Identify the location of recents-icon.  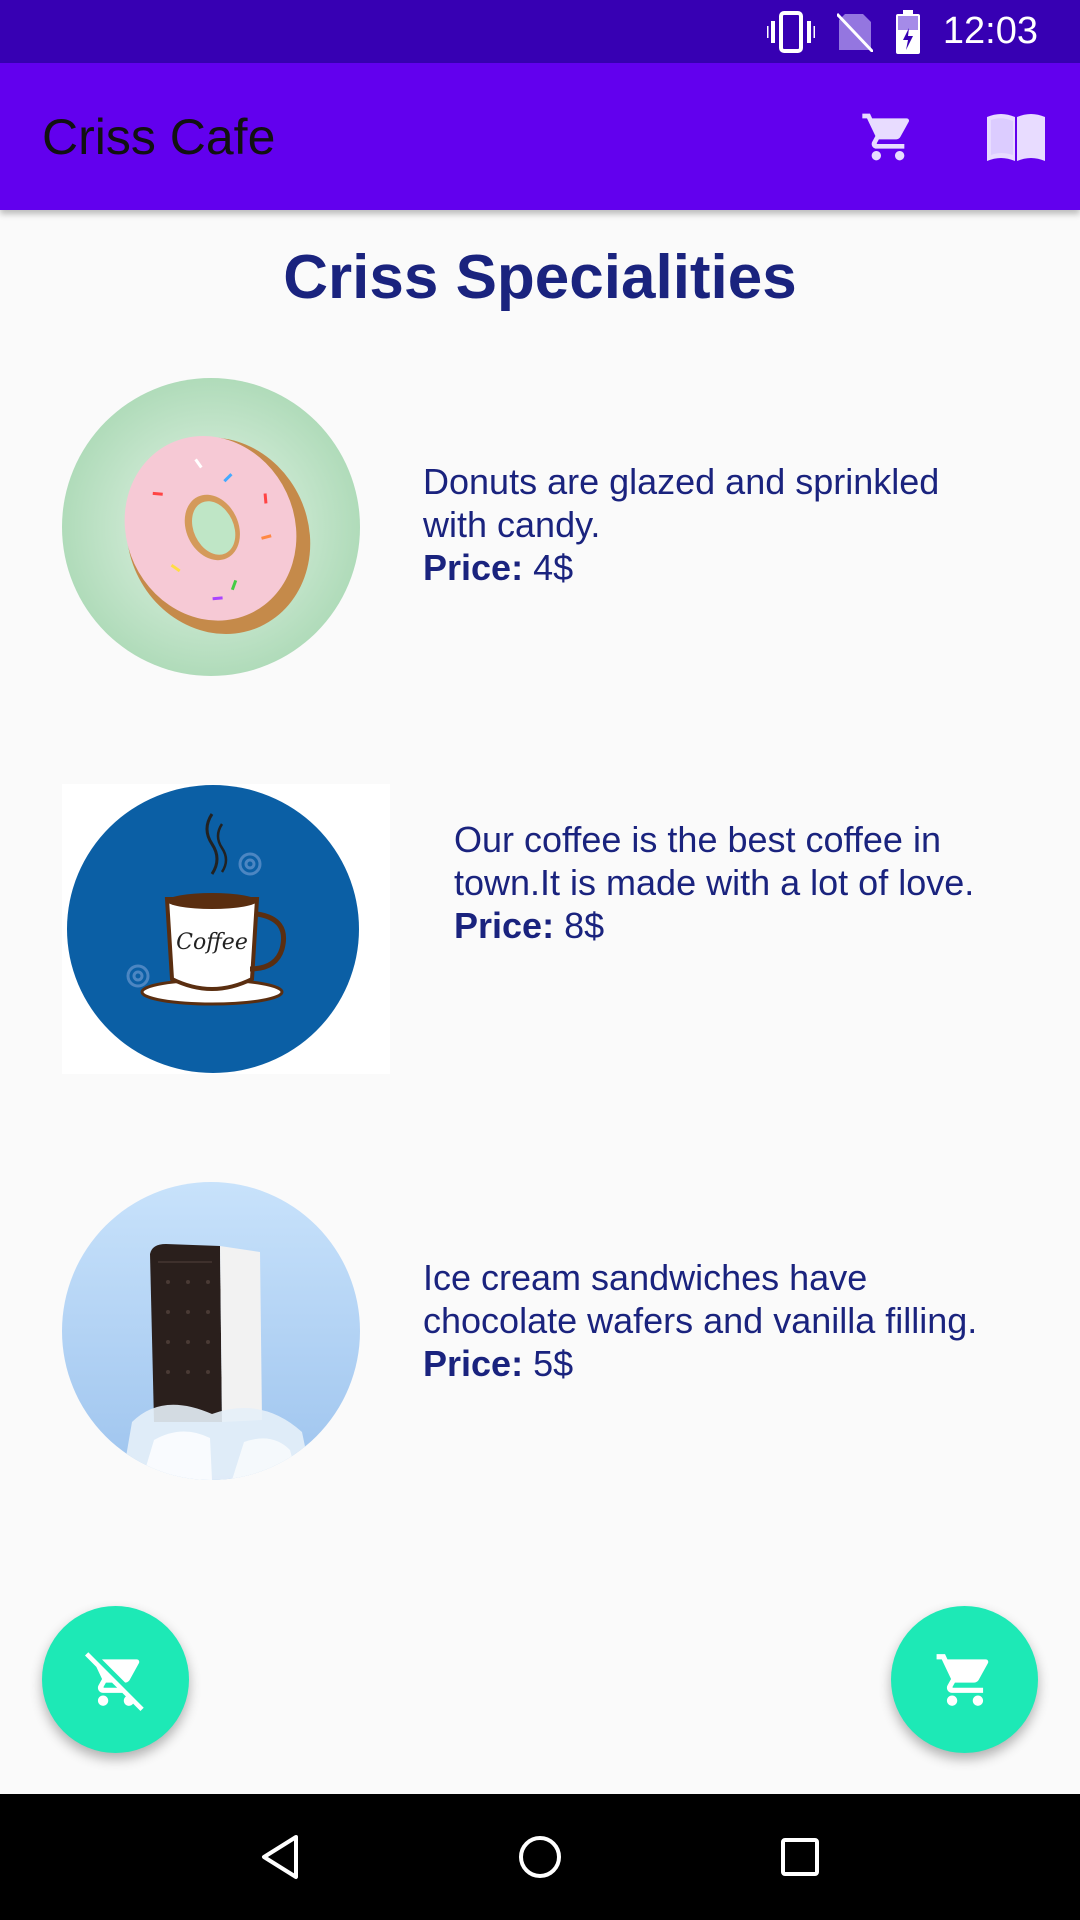
(800, 1857).